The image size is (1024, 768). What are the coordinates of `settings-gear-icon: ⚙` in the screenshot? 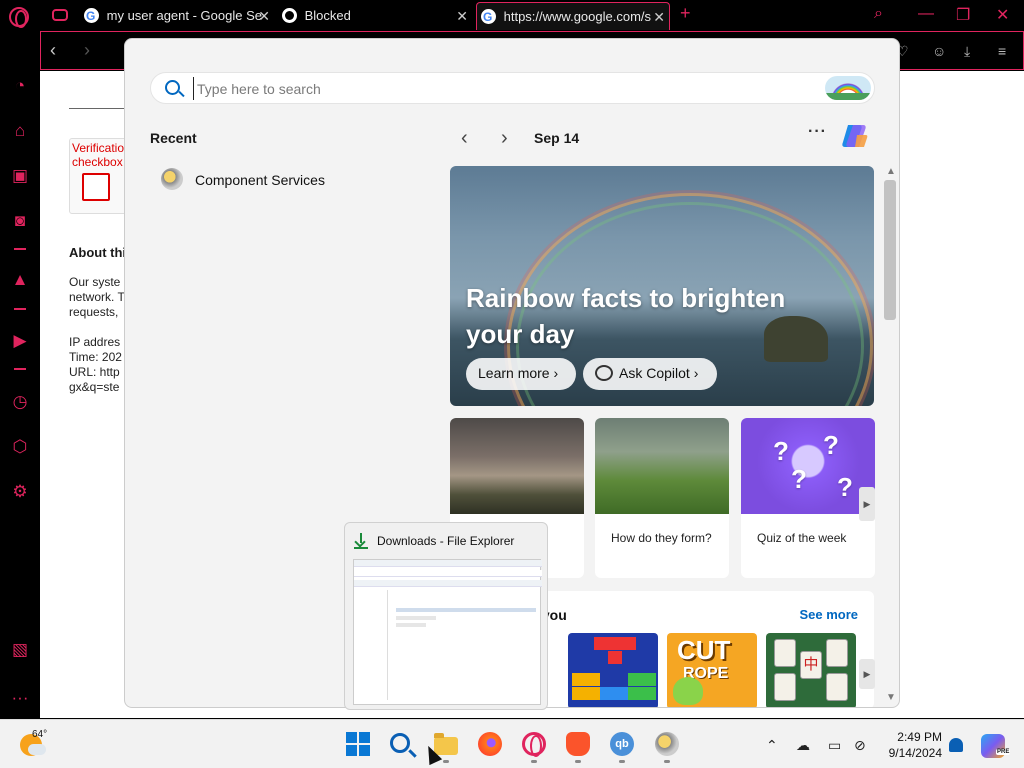 It's located at (20, 492).